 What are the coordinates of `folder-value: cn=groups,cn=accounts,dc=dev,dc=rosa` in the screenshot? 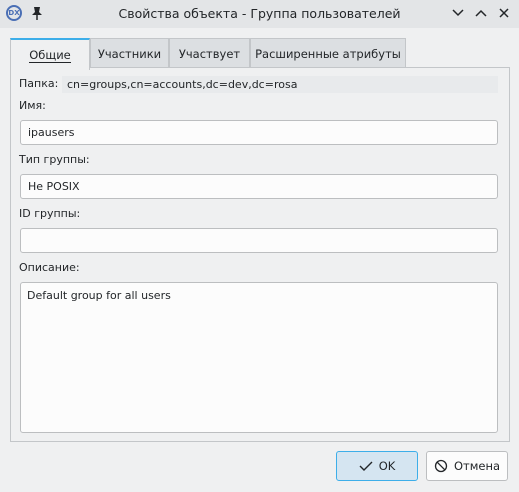 It's located at (280, 84).